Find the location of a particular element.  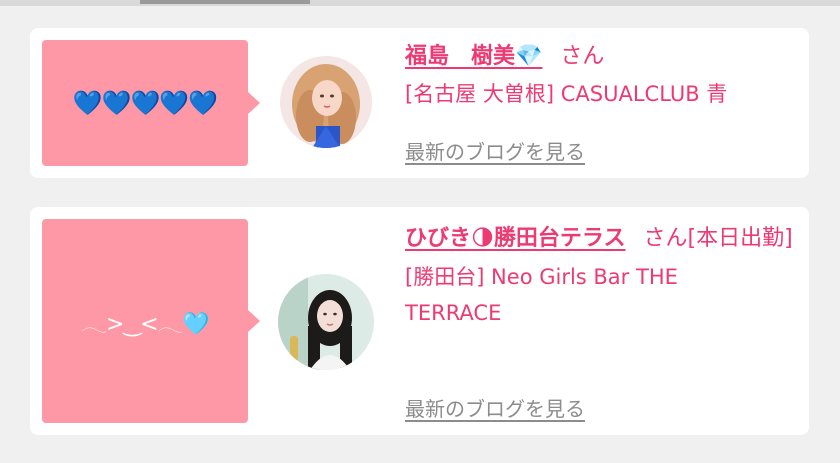

name-line: 福島 樹美💎 さん is located at coordinates (597, 57).